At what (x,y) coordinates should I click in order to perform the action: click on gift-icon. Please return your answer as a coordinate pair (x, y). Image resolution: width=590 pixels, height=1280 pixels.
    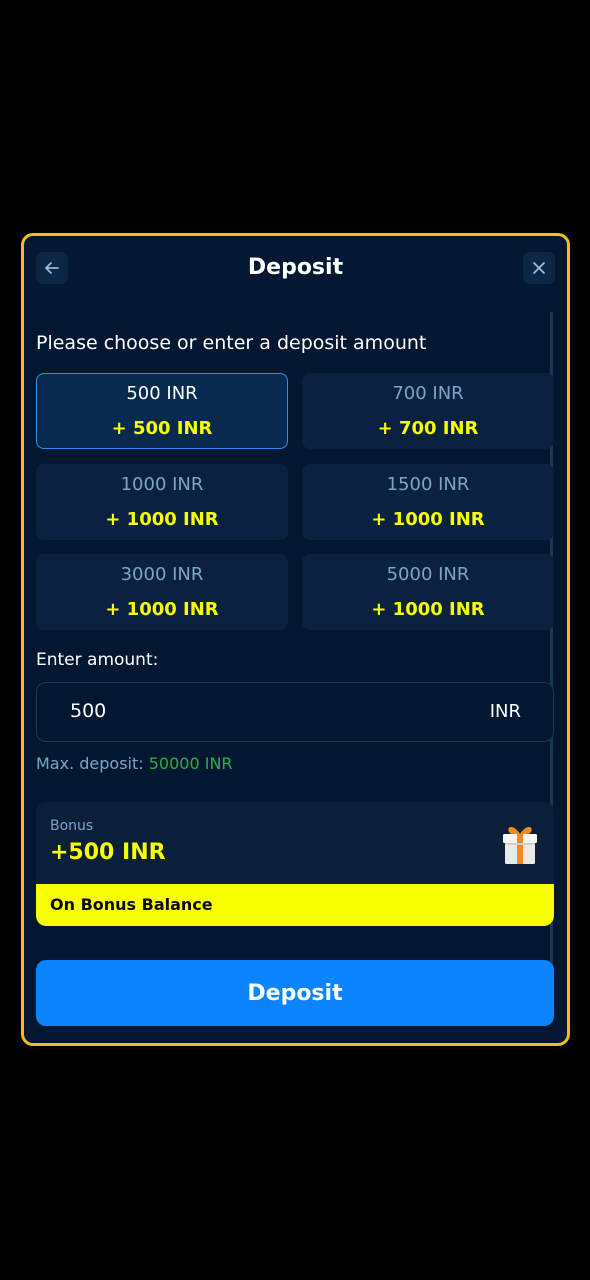
    Looking at the image, I should click on (520, 845).